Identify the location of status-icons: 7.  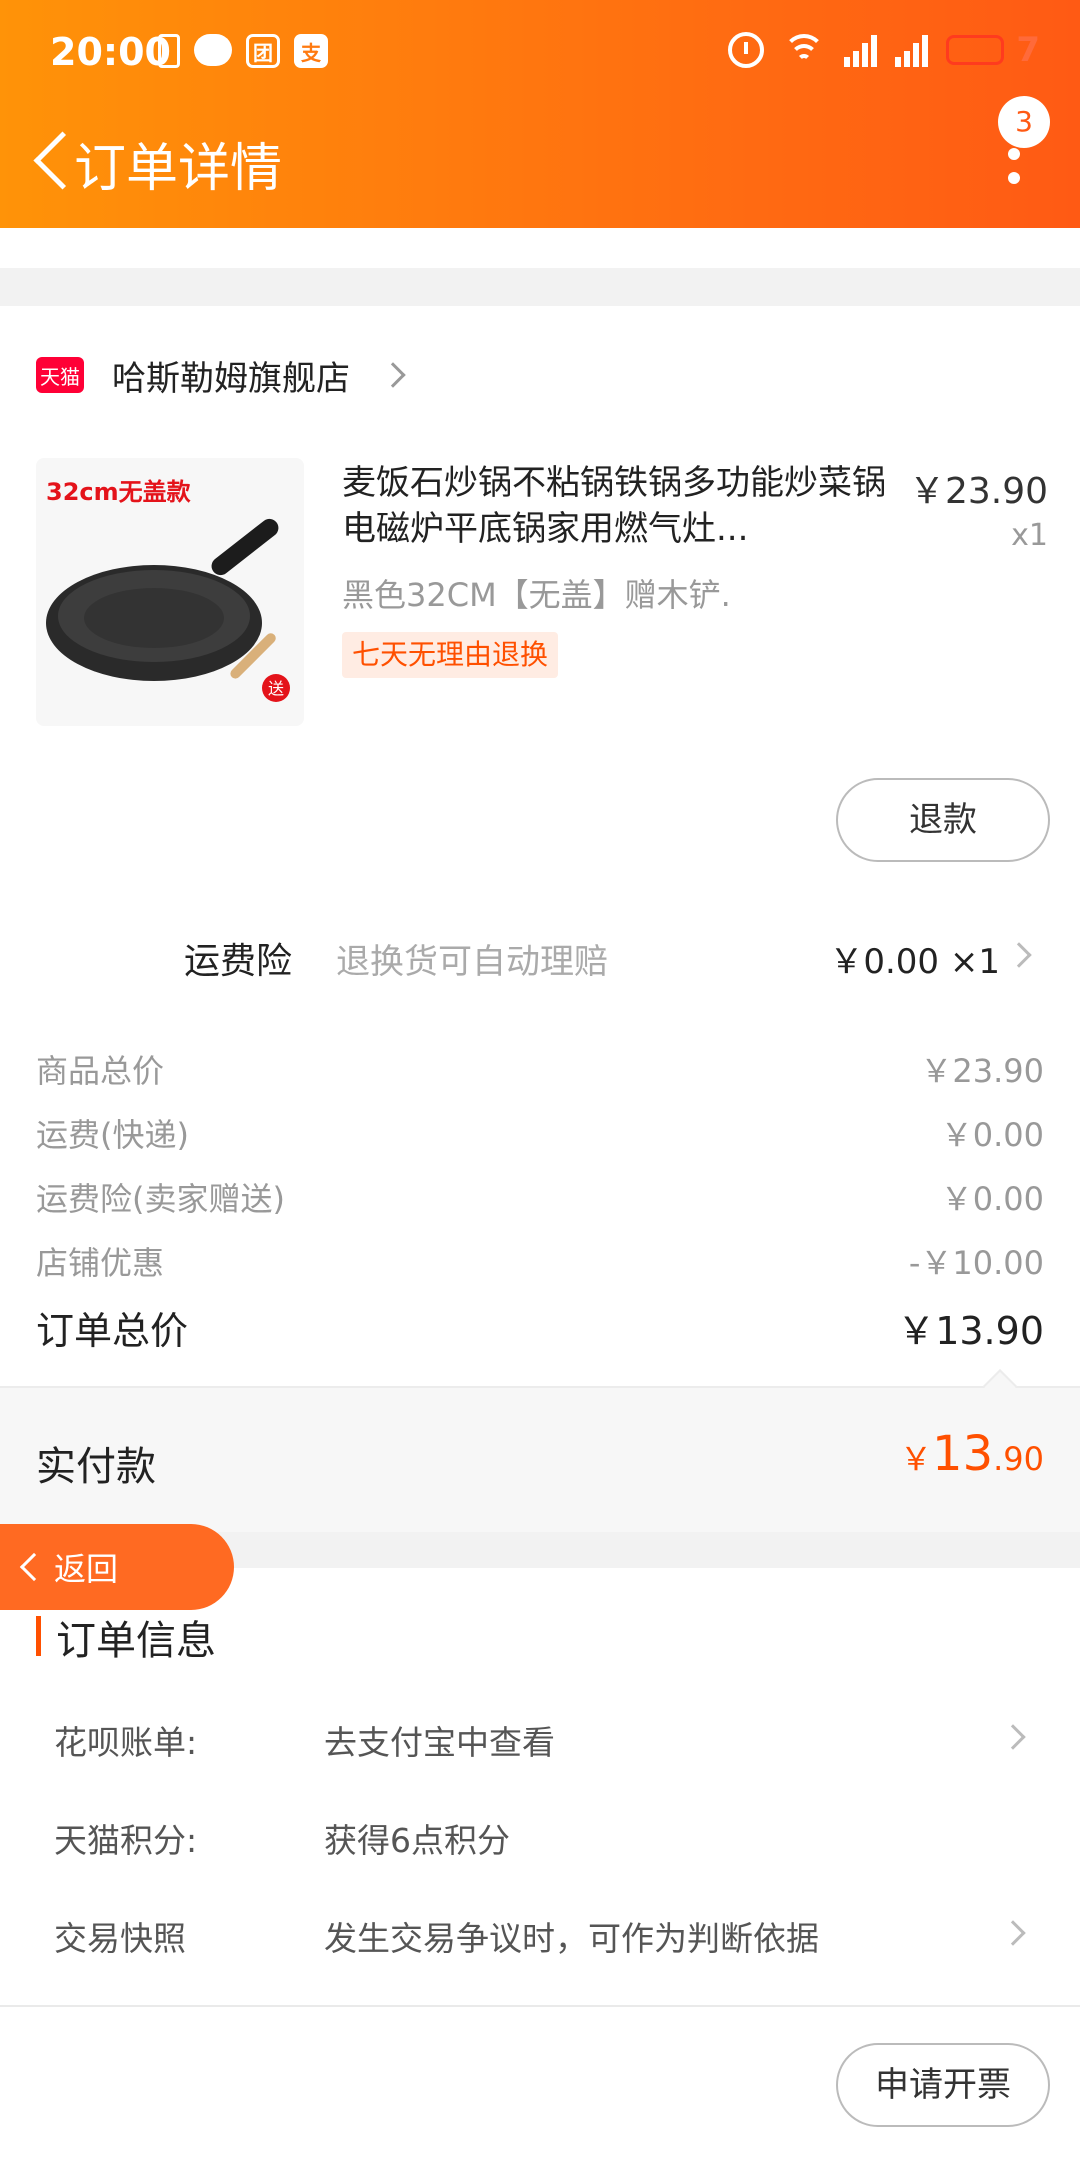
(884, 50).